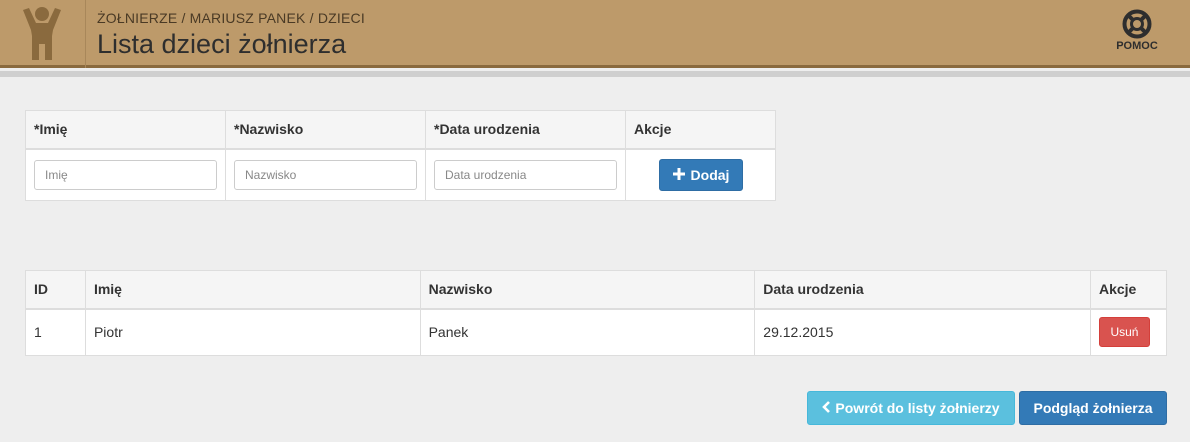 This screenshot has width=1190, height=442. I want to click on view-soldier-button: Podgląd żołnierza, so click(1093, 408).